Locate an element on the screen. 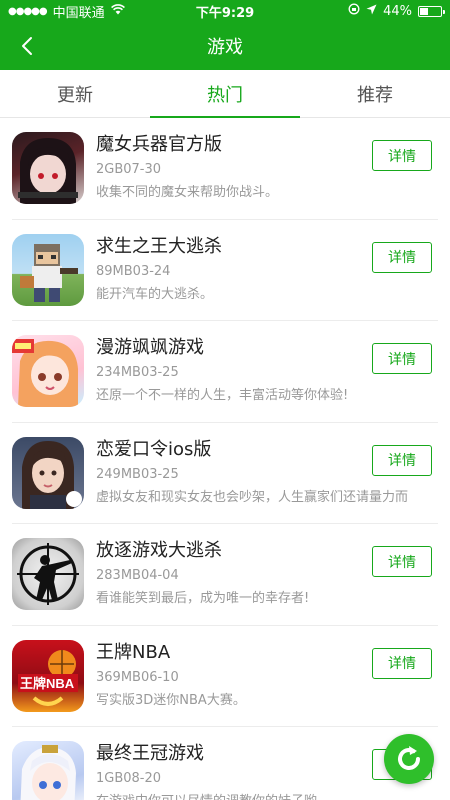 The height and width of the screenshot is (800, 450). app-description: 在游戏中你可以尽情的调教你的妹子哟 is located at coordinates (229, 795).